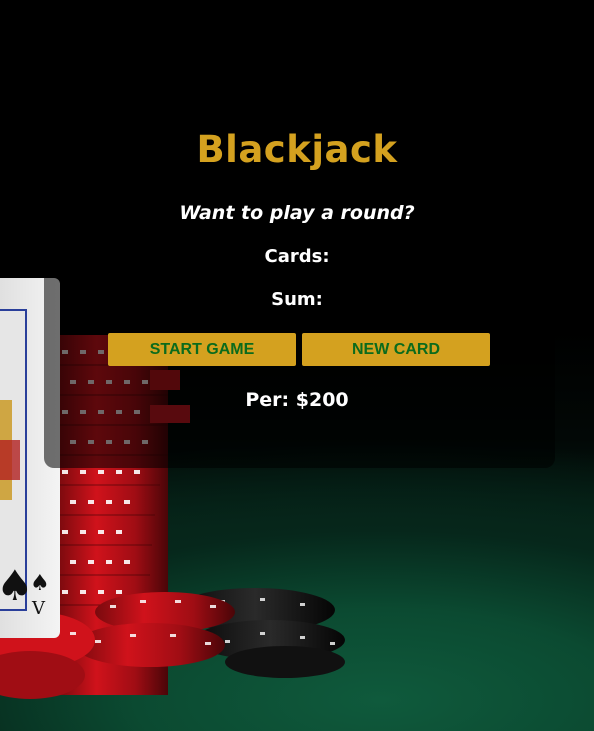 This screenshot has height=731, width=594. Describe the element at coordinates (297, 299) in the screenshot. I see `sum-text: Sum:` at that location.